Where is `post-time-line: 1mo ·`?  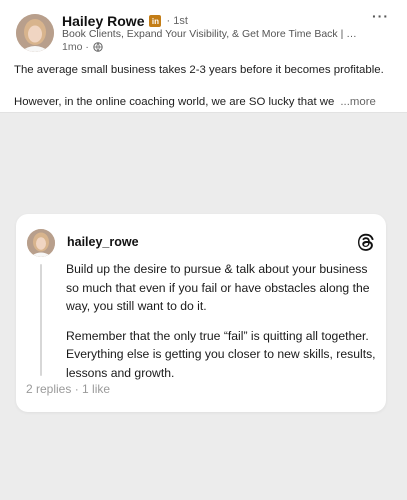
post-time-line: 1mo · is located at coordinates (82, 47).